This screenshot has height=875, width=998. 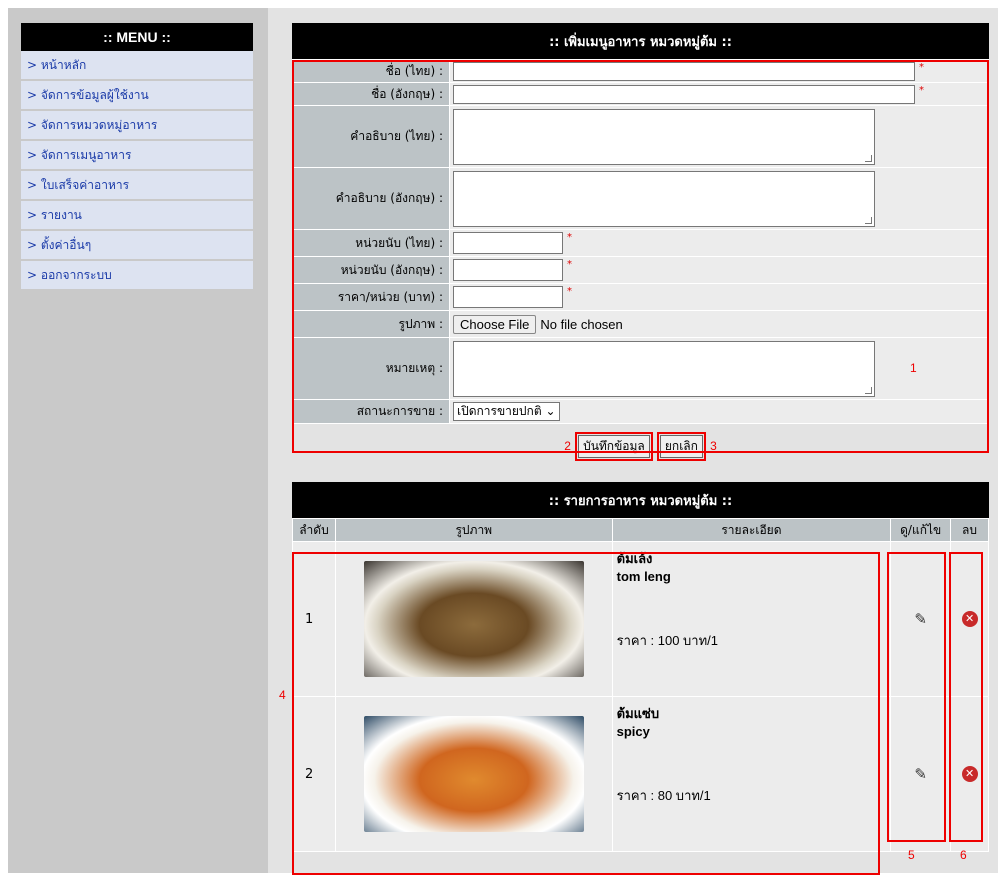 I want to click on food-price: ราคา : 80 บาท/1, so click(x=663, y=795).